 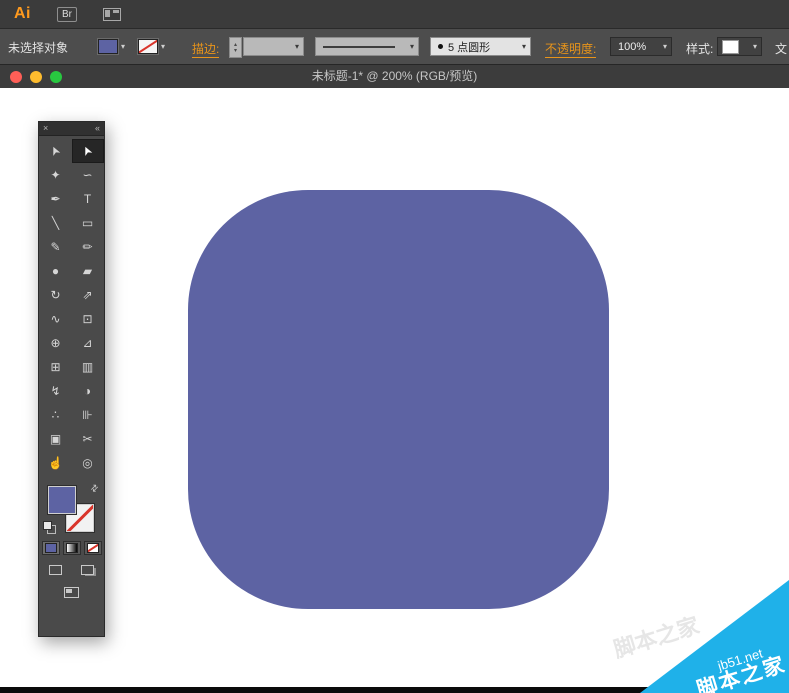 I want to click on tool-eraser: ▰, so click(x=88, y=271).